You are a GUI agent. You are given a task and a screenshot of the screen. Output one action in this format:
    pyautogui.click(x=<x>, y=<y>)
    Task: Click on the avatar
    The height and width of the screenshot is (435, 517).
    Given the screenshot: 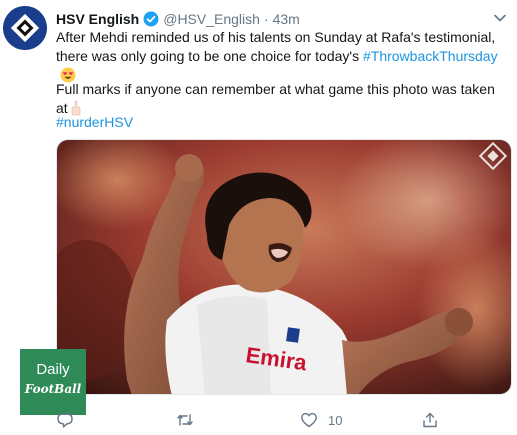 What is the action you would take?
    pyautogui.click(x=25, y=28)
    